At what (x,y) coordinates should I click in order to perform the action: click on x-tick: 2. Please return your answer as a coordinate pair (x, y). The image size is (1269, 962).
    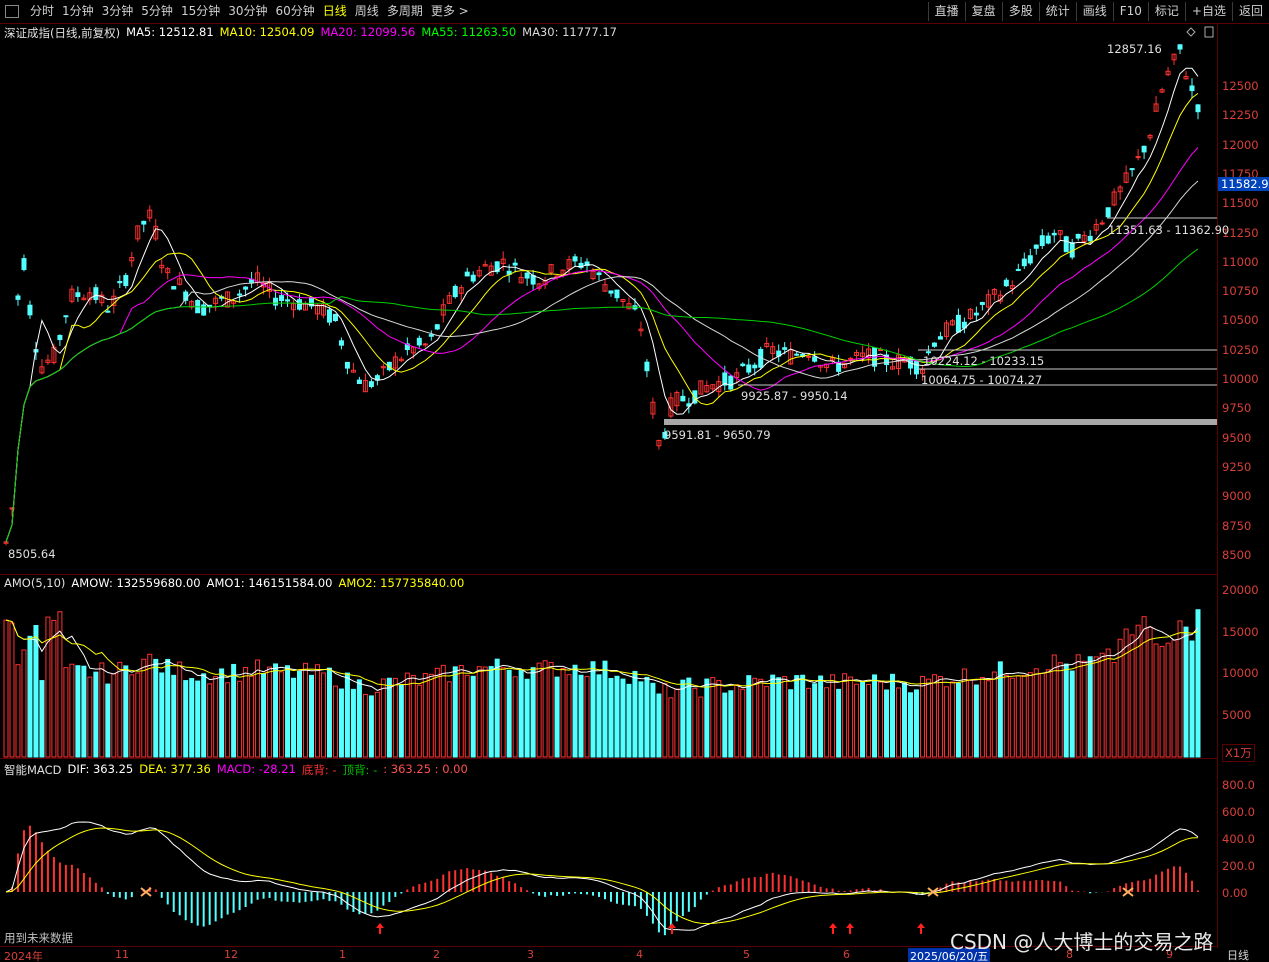
    Looking at the image, I should click on (436, 954).